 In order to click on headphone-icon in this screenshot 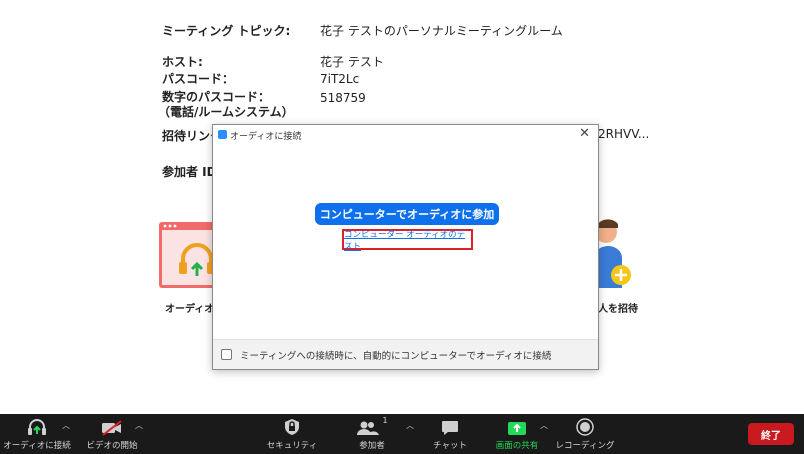, I will do `click(37, 425)`.